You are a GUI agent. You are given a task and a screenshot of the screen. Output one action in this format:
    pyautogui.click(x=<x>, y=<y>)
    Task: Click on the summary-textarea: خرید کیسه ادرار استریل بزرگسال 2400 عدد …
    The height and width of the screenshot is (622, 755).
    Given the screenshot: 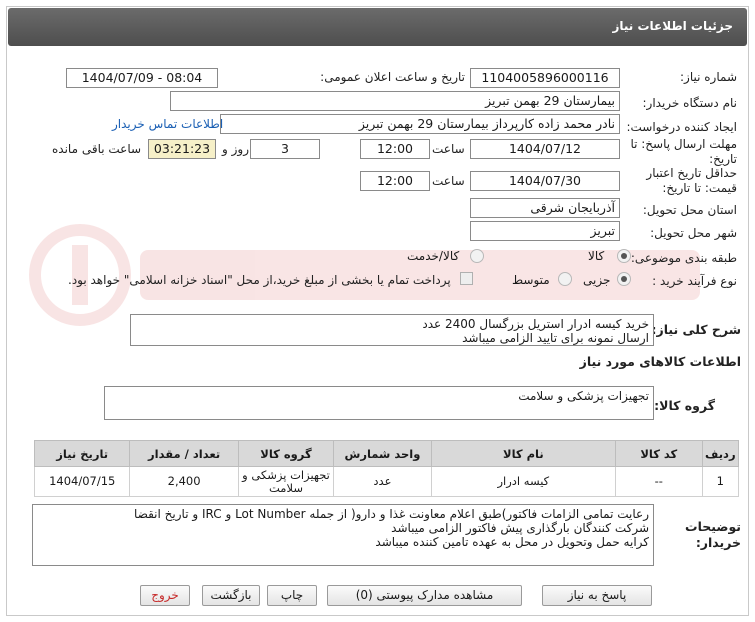 What is the action you would take?
    pyautogui.click(x=392, y=330)
    